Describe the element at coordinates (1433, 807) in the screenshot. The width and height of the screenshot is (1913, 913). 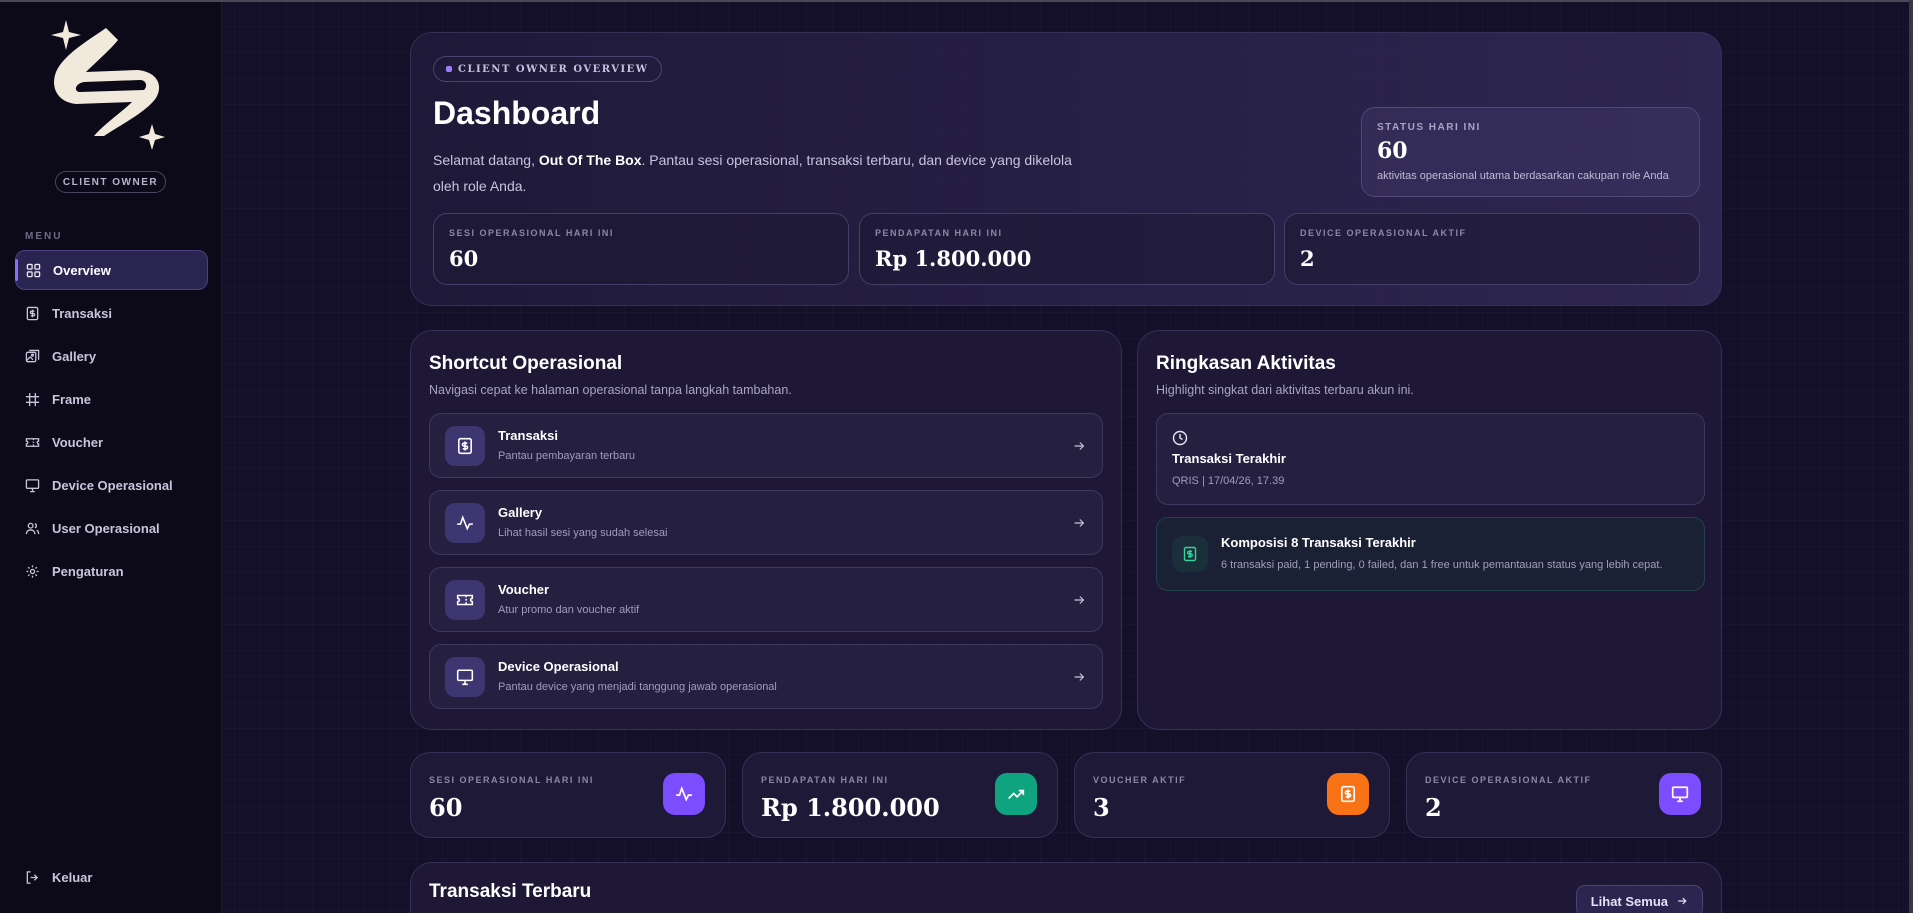
I see `kpi-value: 2` at that location.